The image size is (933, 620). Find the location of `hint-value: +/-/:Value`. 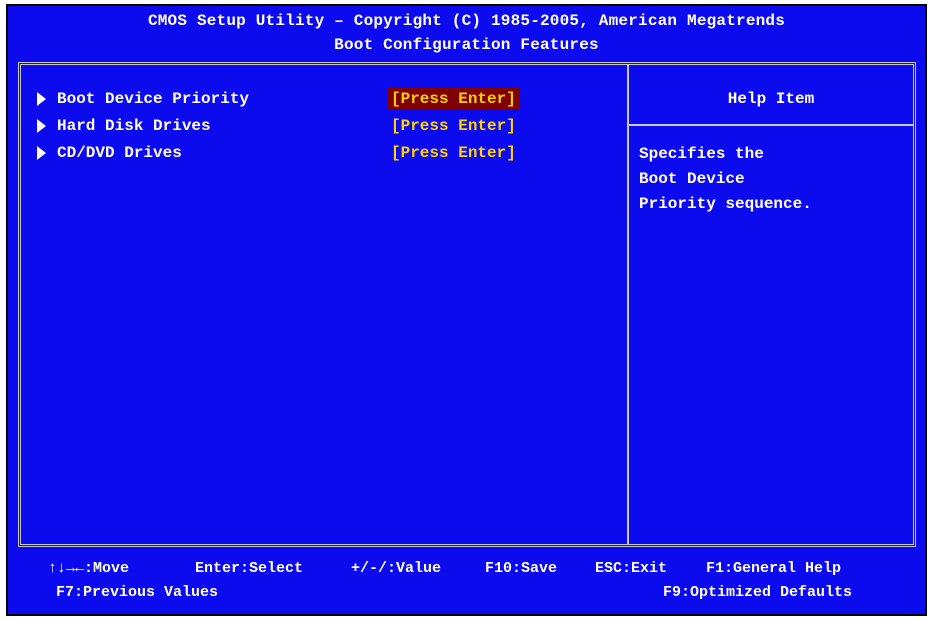

hint-value: +/-/:Value is located at coordinates (396, 568).